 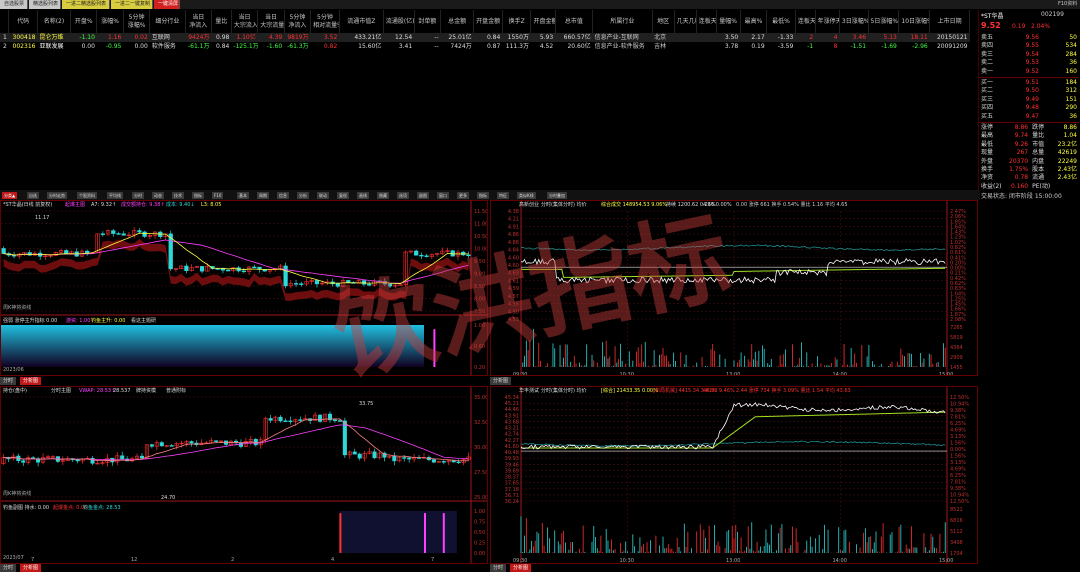 I want to click on column-header: 量幅%, so click(x=728, y=21).